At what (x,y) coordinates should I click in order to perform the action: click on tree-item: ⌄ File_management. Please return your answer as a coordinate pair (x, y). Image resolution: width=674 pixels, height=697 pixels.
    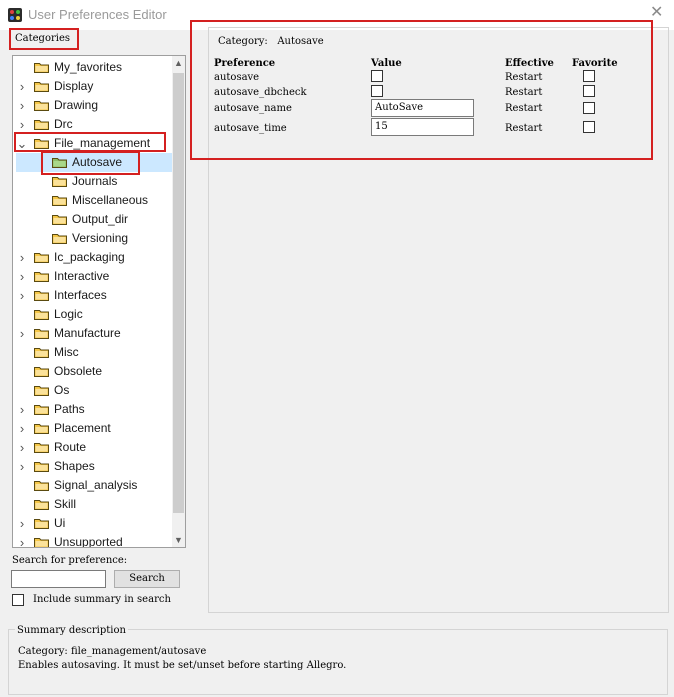
    Looking at the image, I should click on (94, 143).